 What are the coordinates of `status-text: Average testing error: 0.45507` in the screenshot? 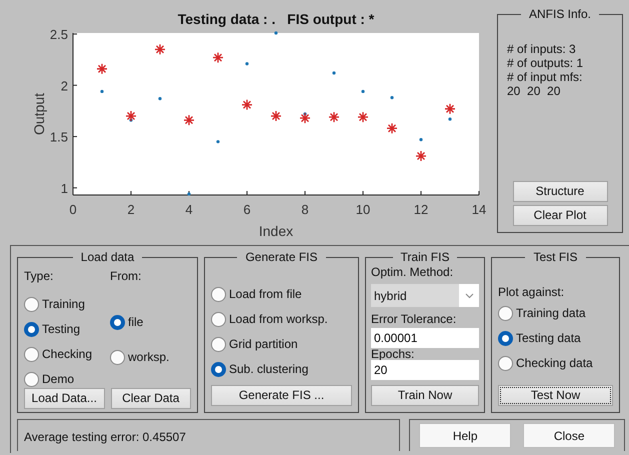 It's located at (105, 437).